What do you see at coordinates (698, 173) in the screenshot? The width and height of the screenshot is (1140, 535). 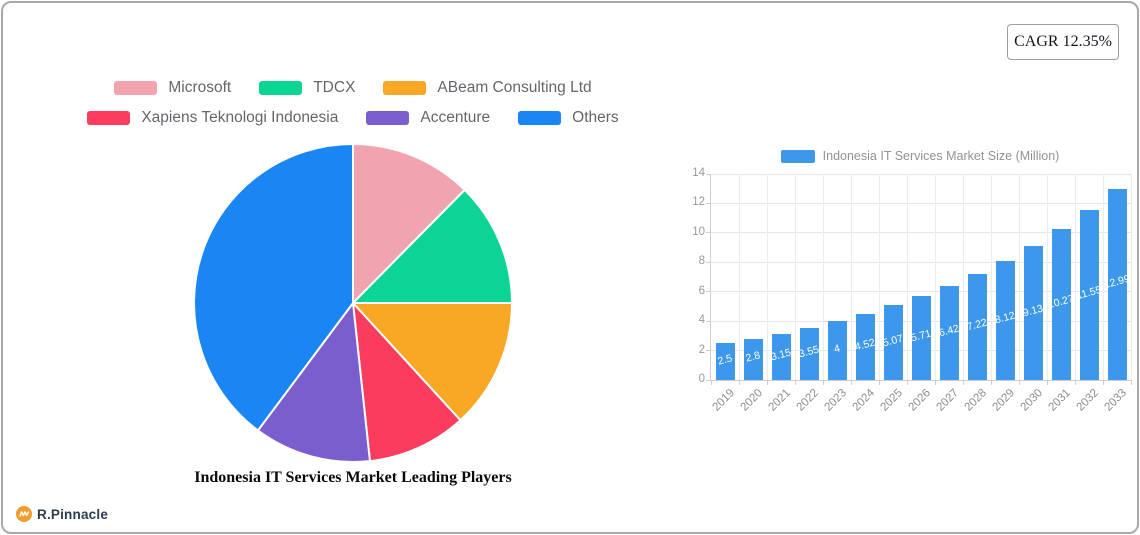 I see `y-axis-tick-label: 14` at bounding box center [698, 173].